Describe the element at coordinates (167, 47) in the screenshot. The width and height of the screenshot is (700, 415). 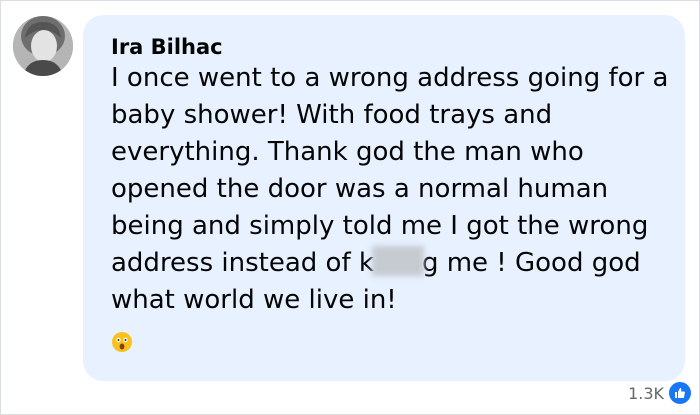
I see `comment-author-name: Ira Bilhac` at that location.